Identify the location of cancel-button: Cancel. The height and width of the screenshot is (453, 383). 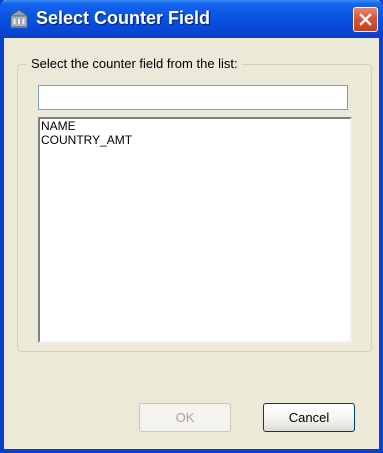
(309, 417).